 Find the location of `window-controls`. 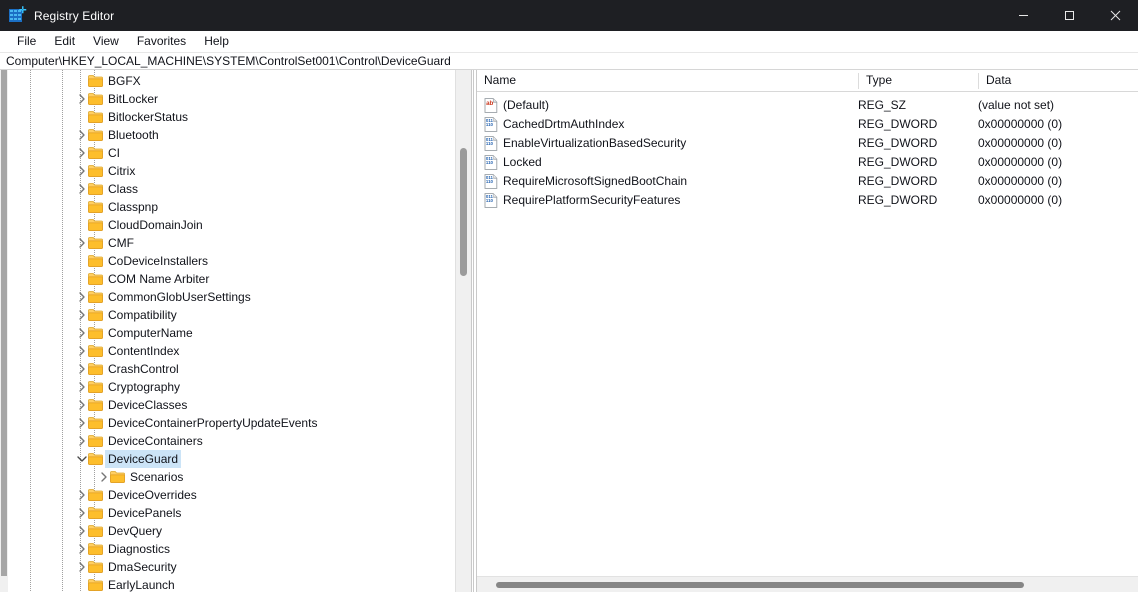

window-controls is located at coordinates (1069, 15).